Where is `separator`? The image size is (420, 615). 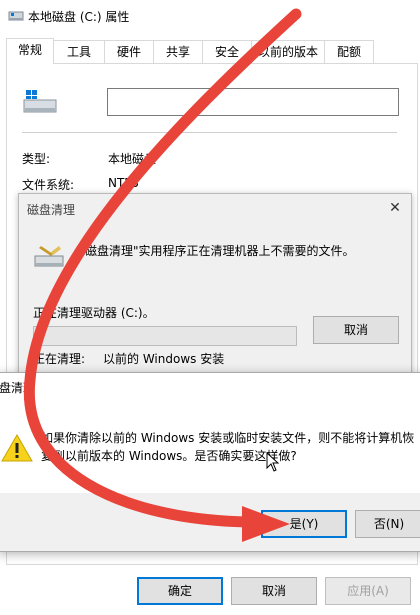 separator is located at coordinates (209, 132).